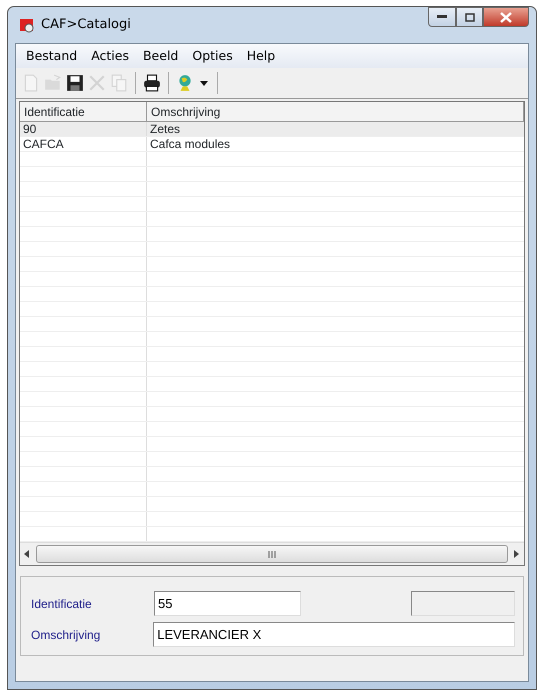 The height and width of the screenshot is (696, 537). Describe the element at coordinates (27, 25) in the screenshot. I see `app-icon` at that location.